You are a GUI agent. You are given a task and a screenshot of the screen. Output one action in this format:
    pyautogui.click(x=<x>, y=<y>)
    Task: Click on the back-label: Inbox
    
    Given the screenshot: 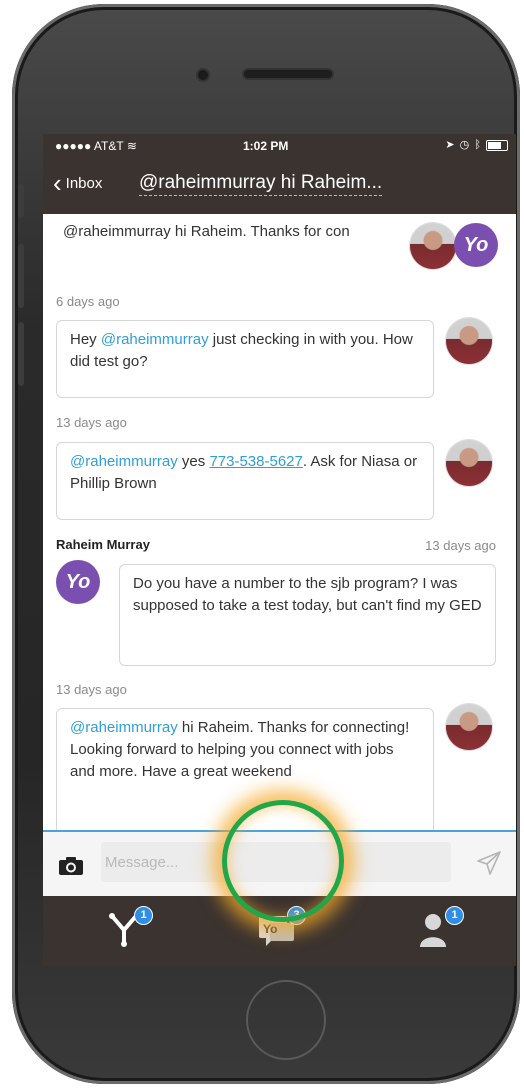 What is the action you would take?
    pyautogui.click(x=84, y=183)
    